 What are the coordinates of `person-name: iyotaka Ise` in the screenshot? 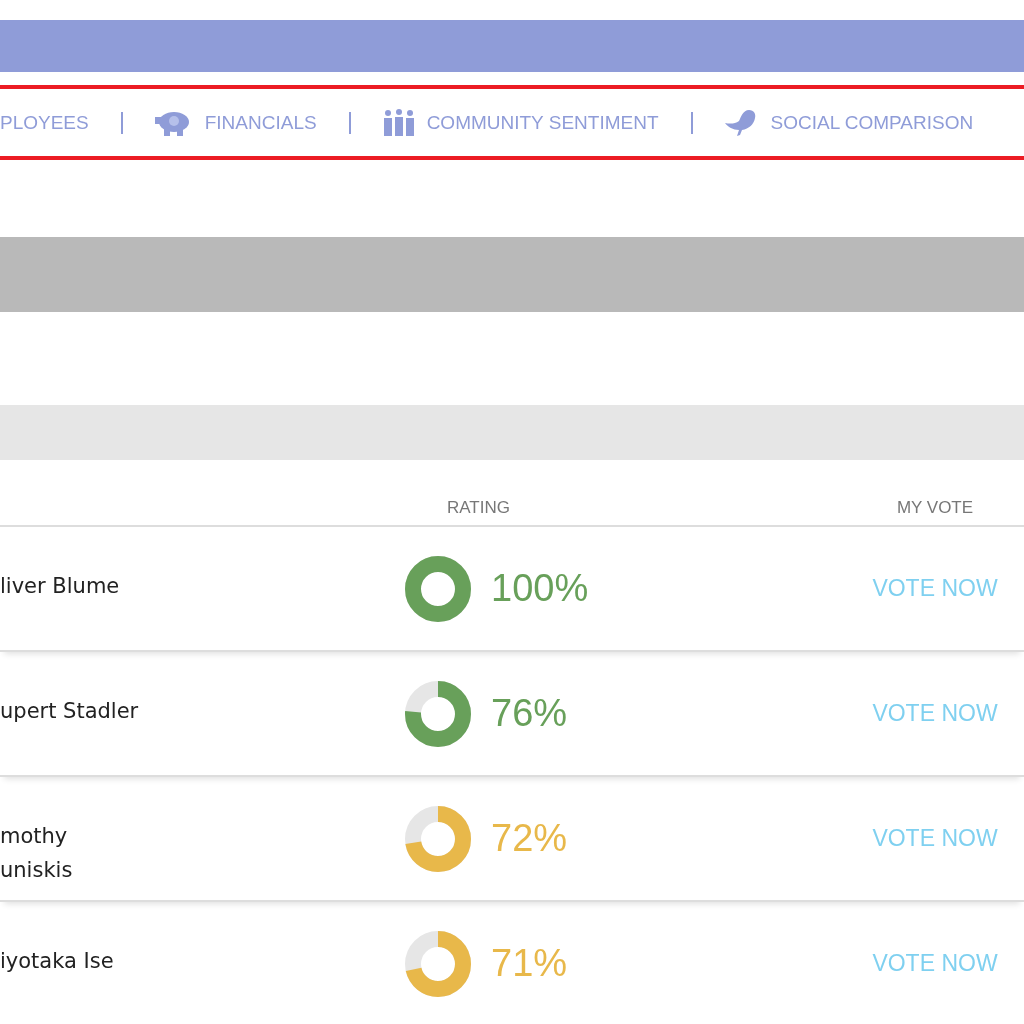 It's located at (57, 961).